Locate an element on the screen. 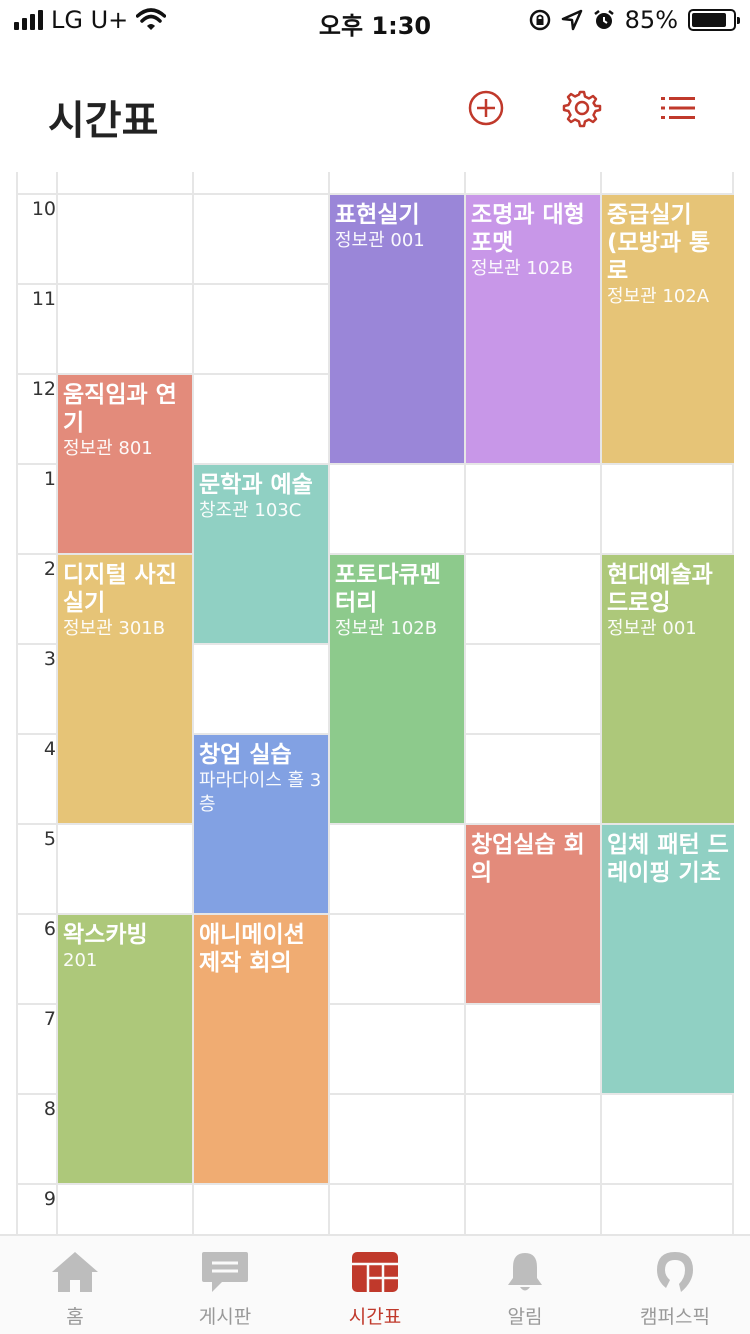 This screenshot has width=750, height=1334. course-block: 포토다큐멘터리 정보관 102B is located at coordinates (397, 689).